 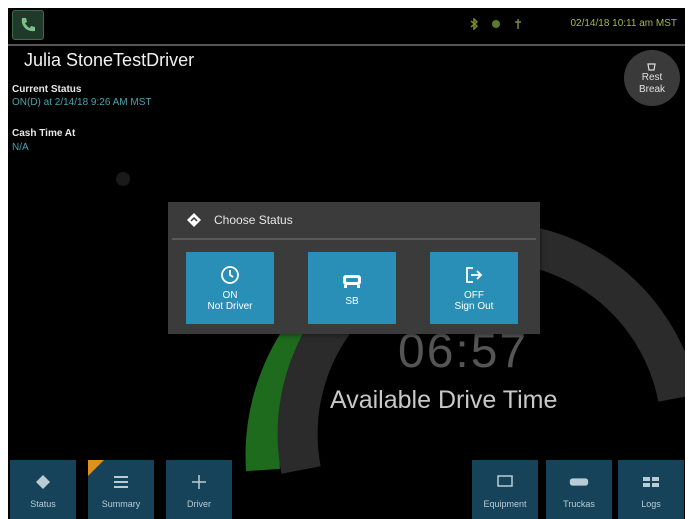 I want to click on nav-truckas-label: Truckas, so click(x=579, y=503).